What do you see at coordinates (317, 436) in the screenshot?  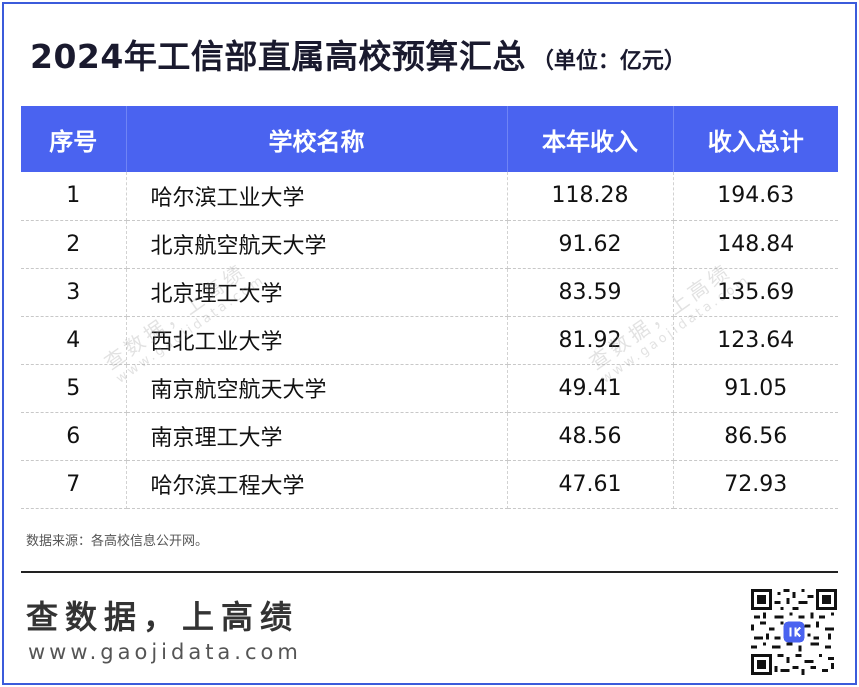 I see `cell-school-name: 南京理工大学` at bounding box center [317, 436].